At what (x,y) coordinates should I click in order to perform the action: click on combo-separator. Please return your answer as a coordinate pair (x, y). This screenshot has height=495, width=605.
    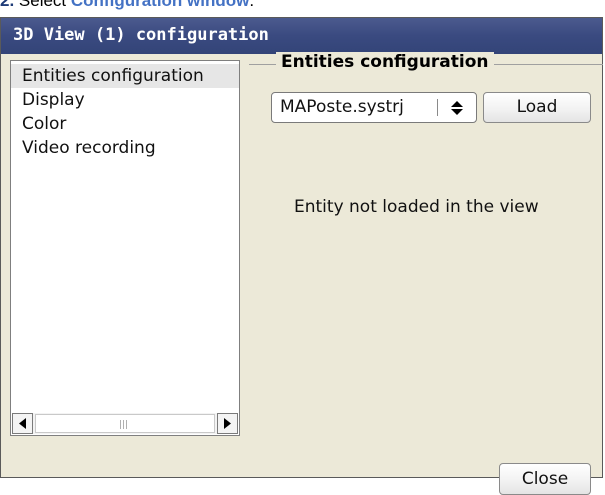
    Looking at the image, I should click on (437, 107).